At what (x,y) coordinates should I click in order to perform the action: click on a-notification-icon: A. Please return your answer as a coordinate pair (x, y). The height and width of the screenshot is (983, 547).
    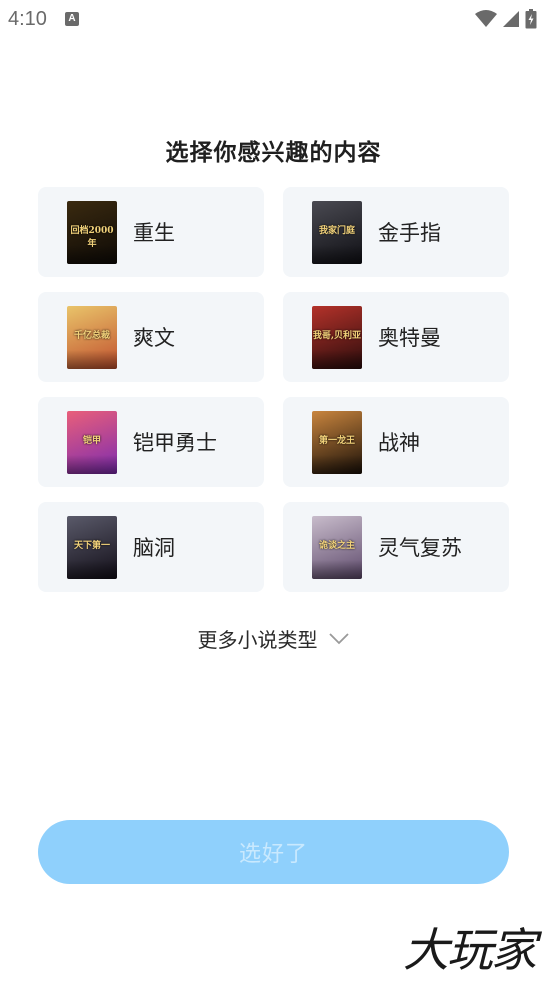
    Looking at the image, I should click on (71, 19).